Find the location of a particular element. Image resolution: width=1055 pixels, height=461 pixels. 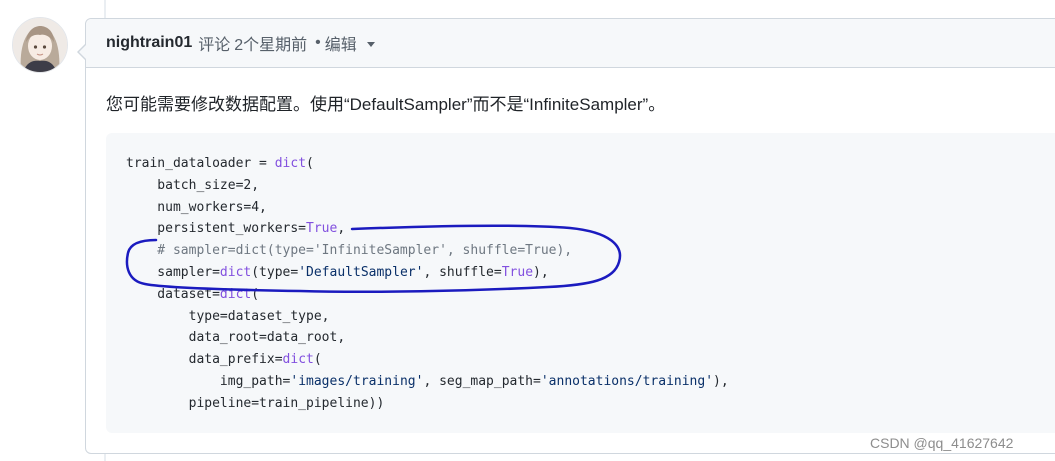

code-line: data_prefix=dict( is located at coordinates (427, 360).